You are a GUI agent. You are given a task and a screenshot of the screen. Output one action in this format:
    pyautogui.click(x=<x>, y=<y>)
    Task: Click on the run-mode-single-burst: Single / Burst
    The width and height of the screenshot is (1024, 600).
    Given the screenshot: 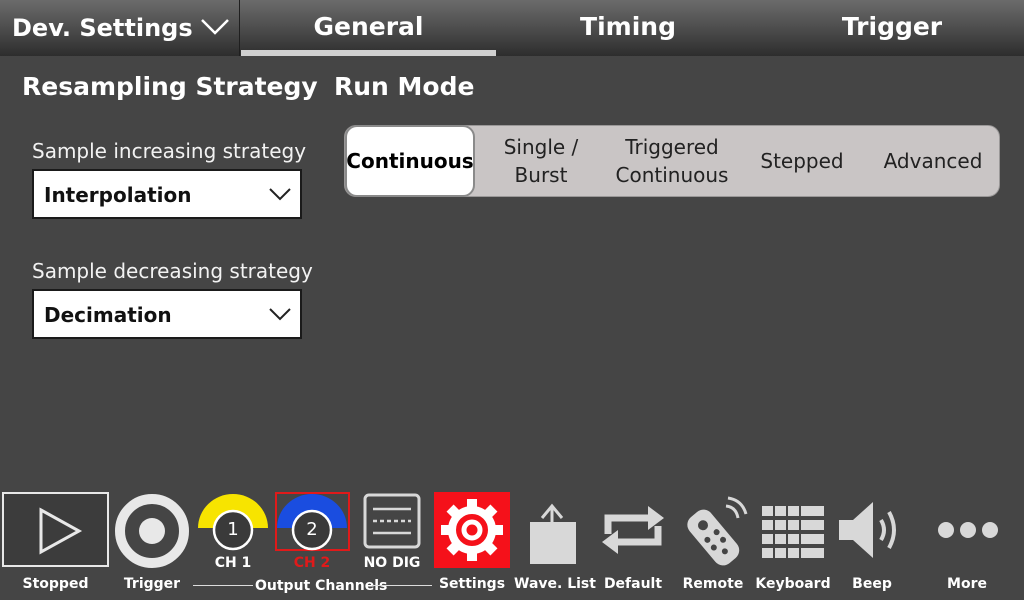 What is the action you would take?
    pyautogui.click(x=541, y=161)
    